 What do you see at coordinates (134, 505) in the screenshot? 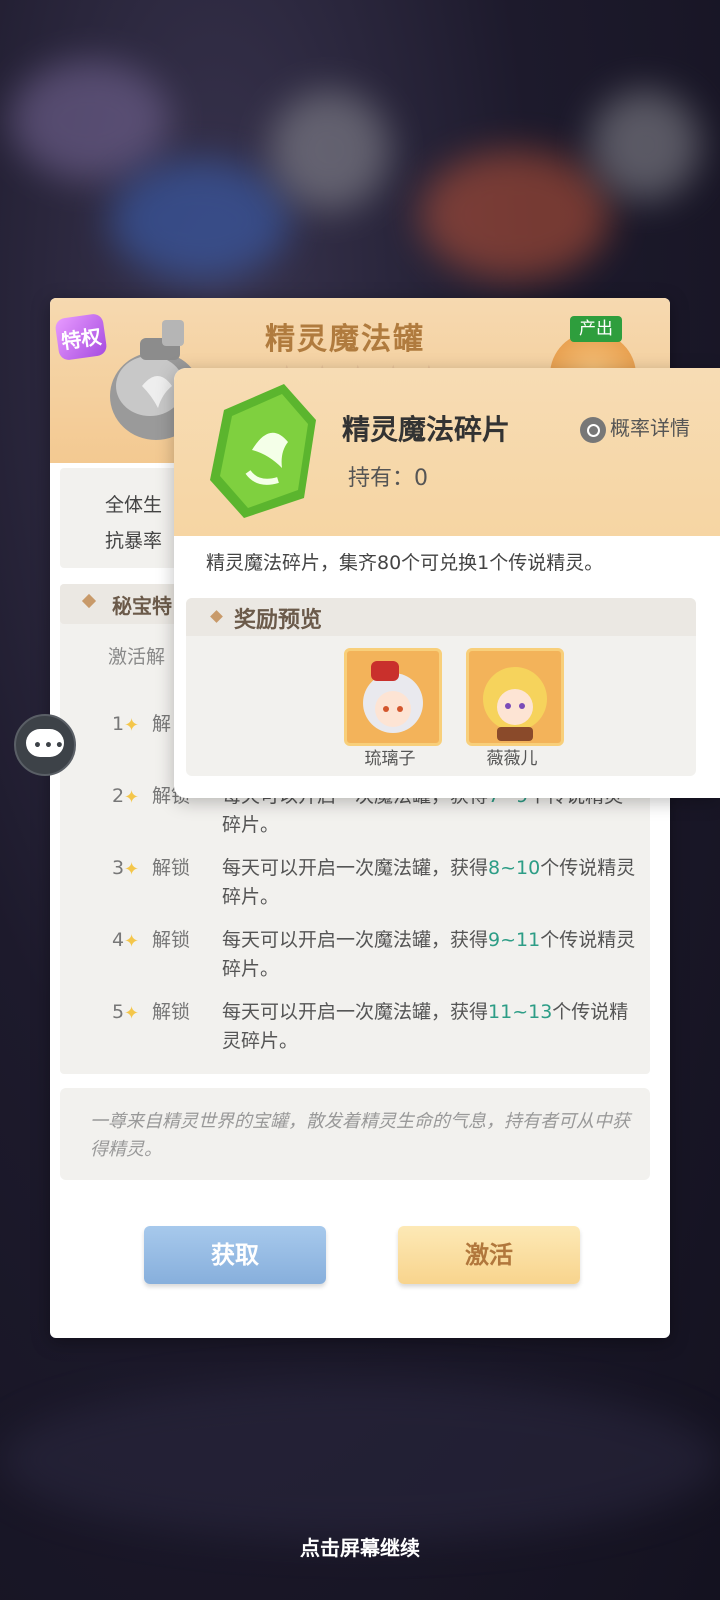
I see `attr-line: 全体生` at bounding box center [134, 505].